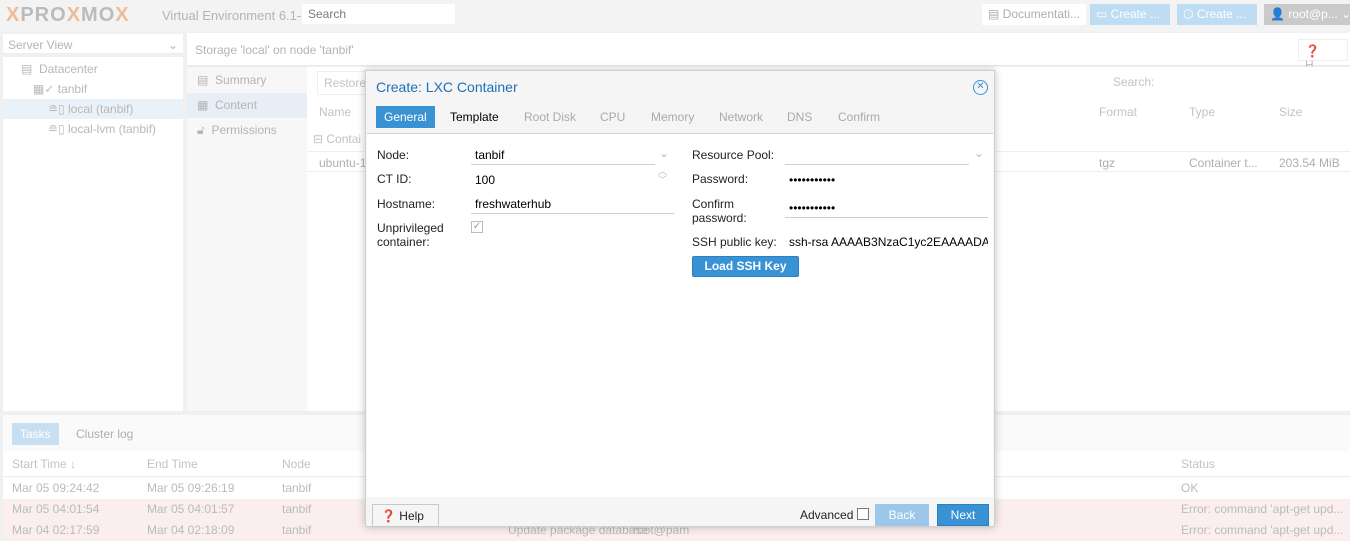 The image size is (1350, 541). What do you see at coordinates (405, 117) in the screenshot?
I see `tab-general: General` at bounding box center [405, 117].